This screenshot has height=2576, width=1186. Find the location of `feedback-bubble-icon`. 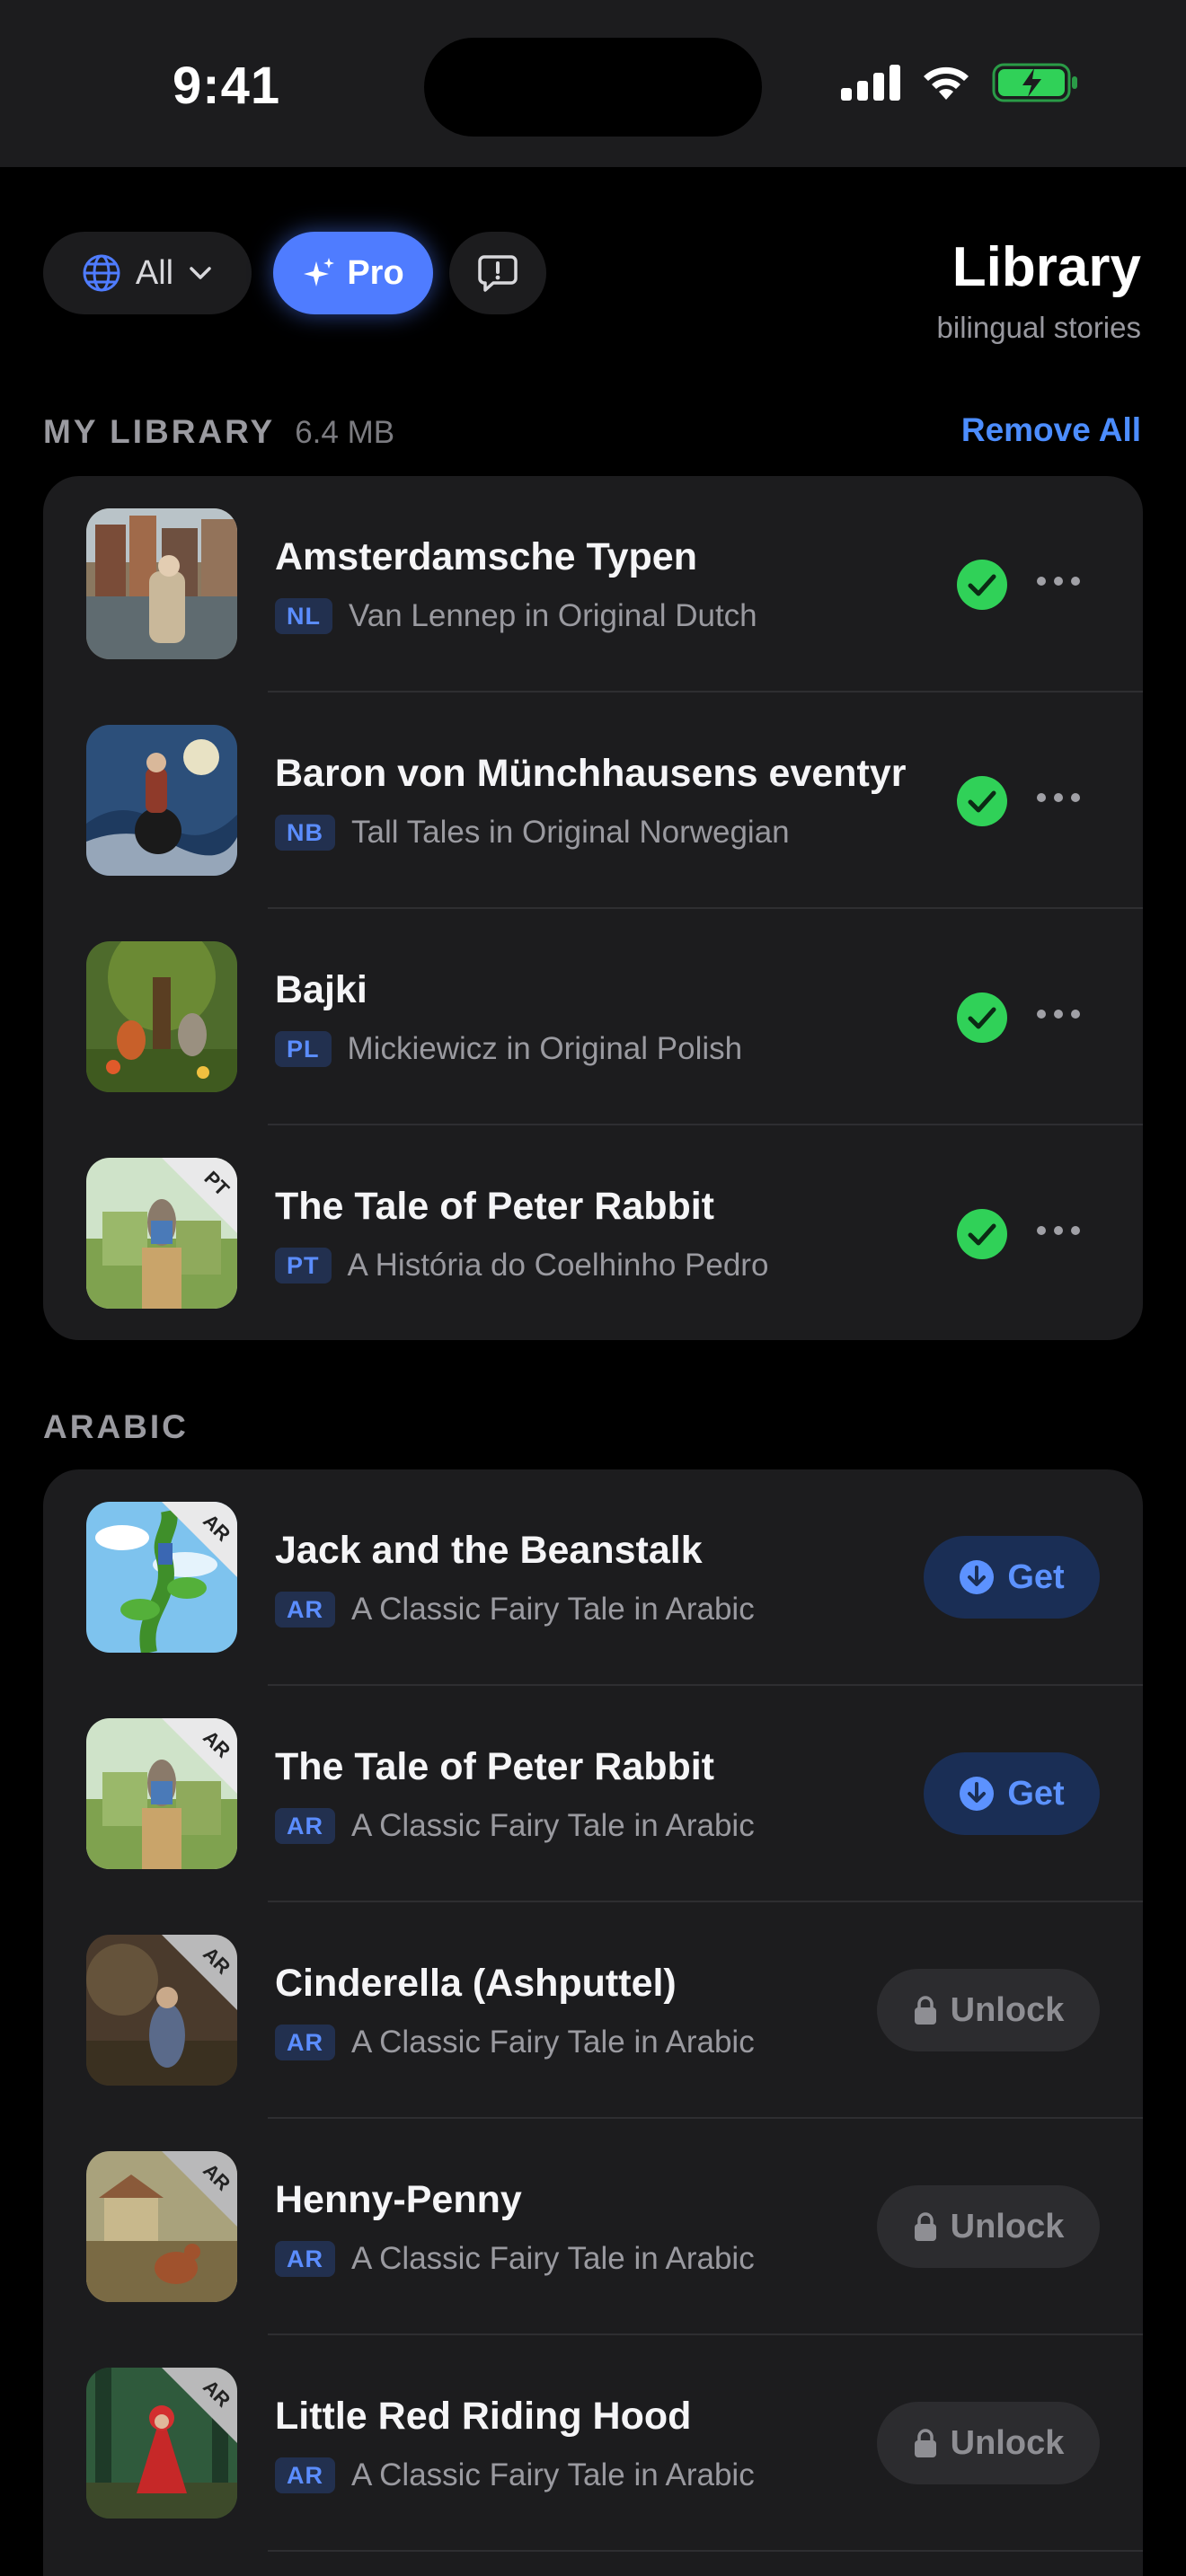

feedback-bubble-icon is located at coordinates (498, 273).